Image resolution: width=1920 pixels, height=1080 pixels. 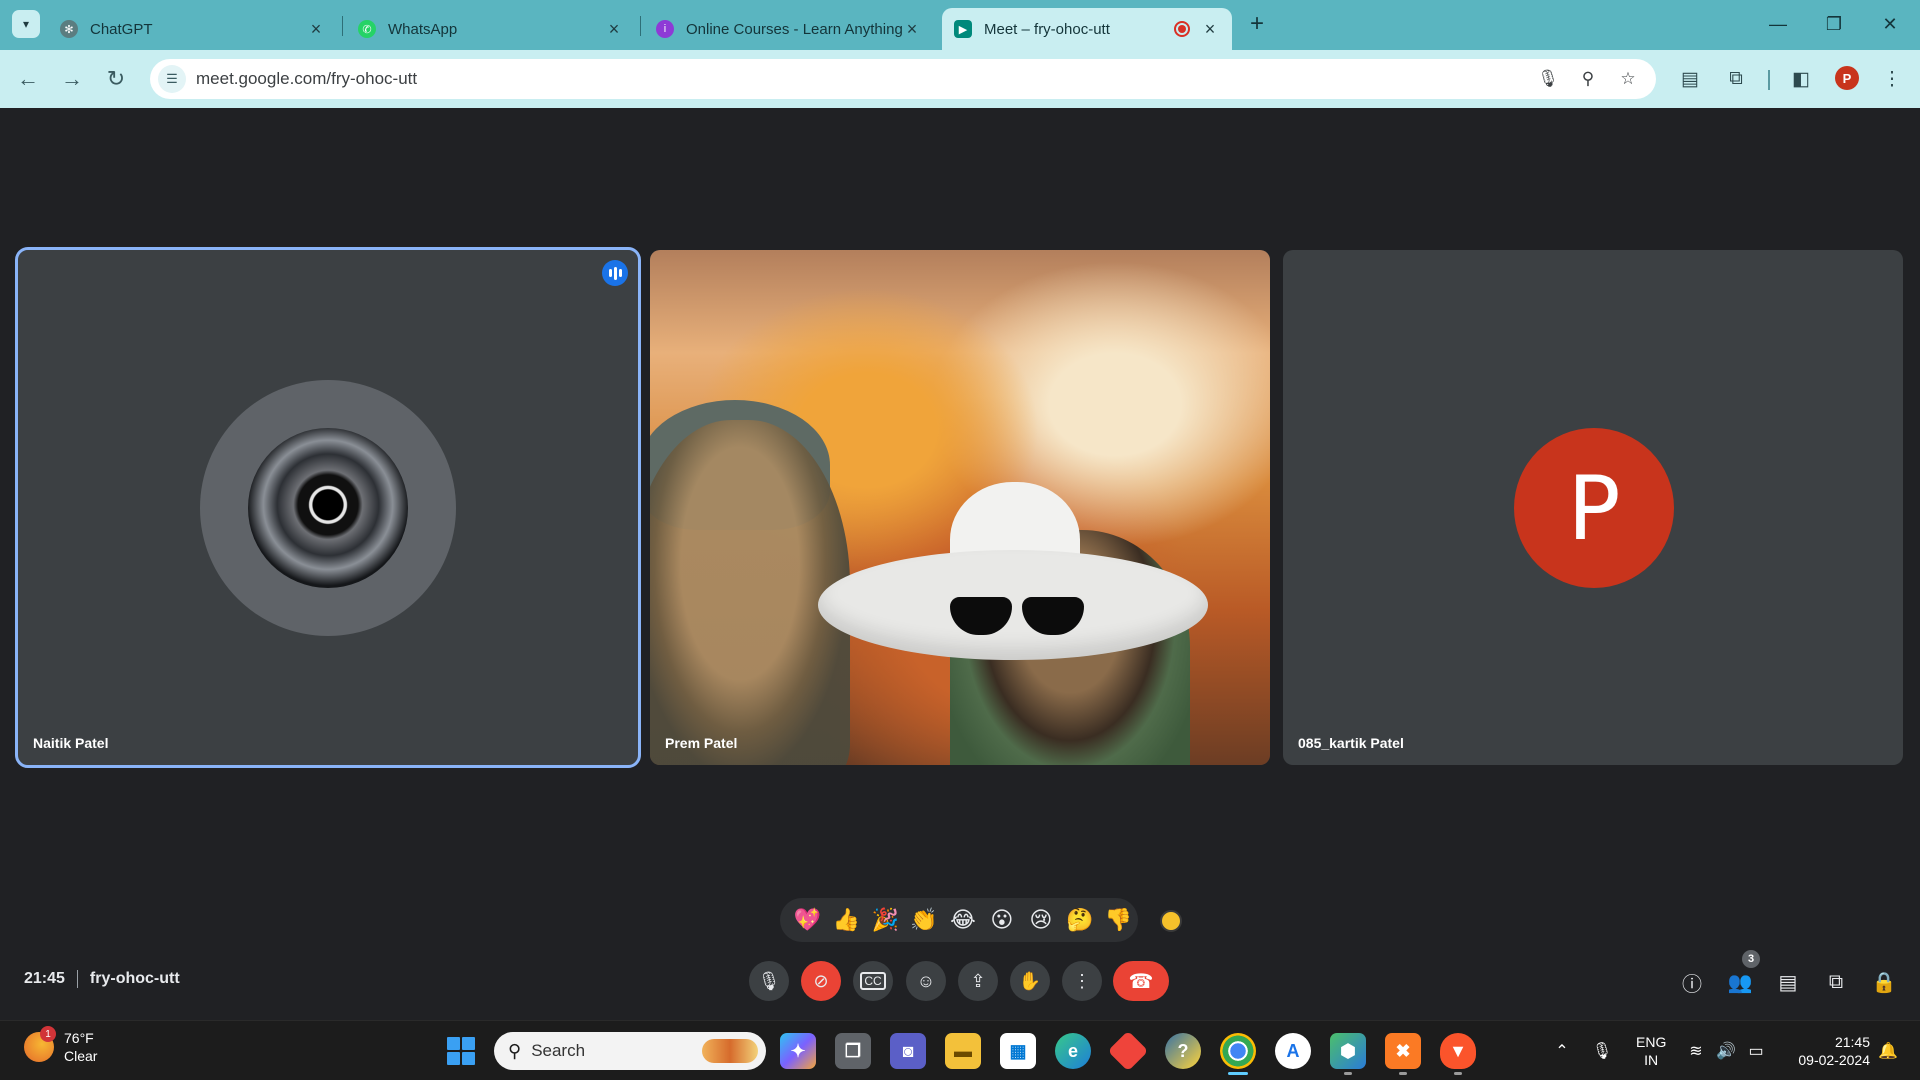 I want to click on back-icon: ←, so click(x=28, y=79).